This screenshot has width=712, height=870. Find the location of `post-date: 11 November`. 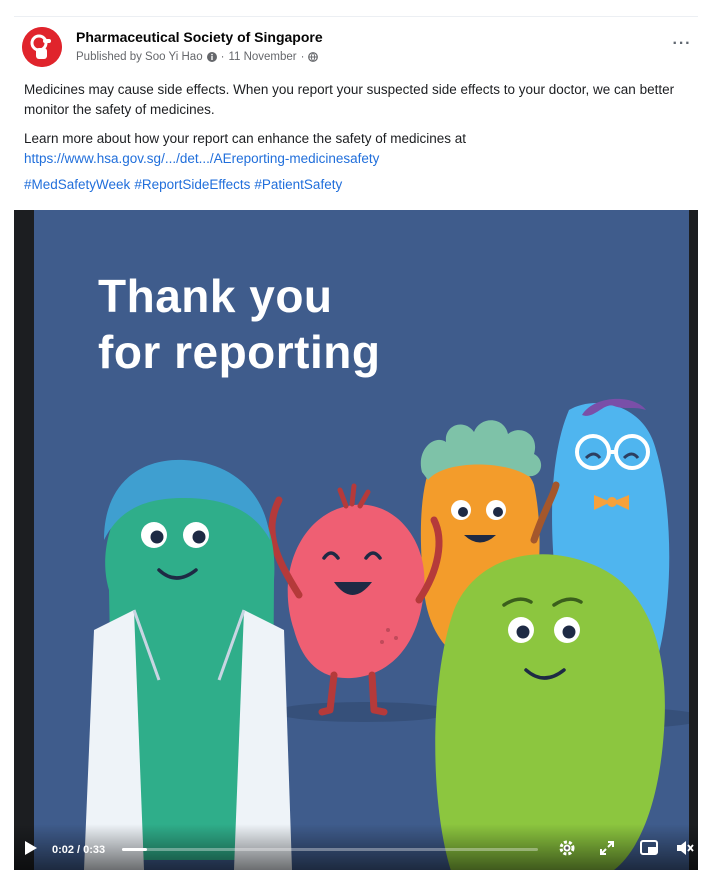

post-date: 11 November is located at coordinates (262, 57).